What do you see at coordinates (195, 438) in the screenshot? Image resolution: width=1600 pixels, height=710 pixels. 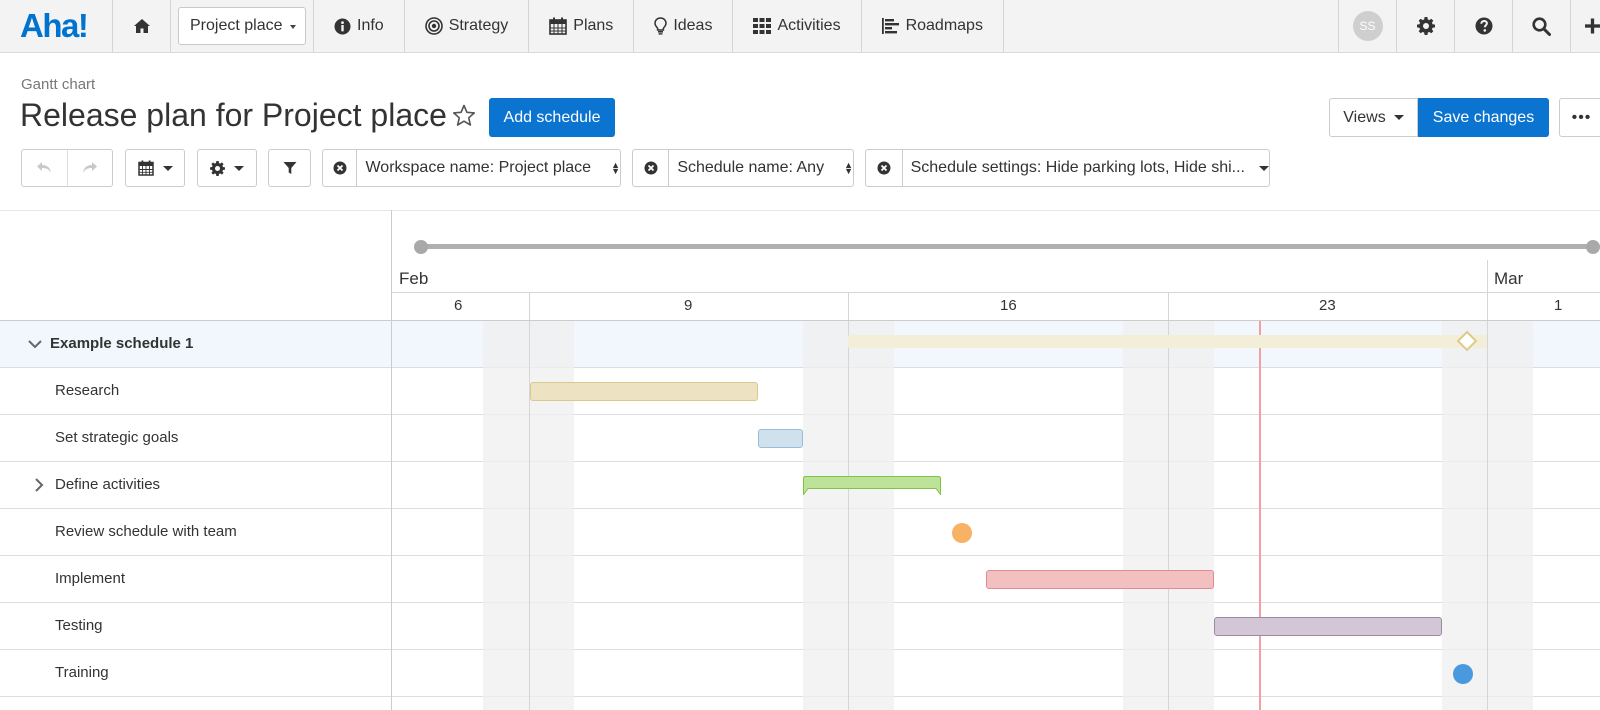 I see `task-row: Set strategic goals` at bounding box center [195, 438].